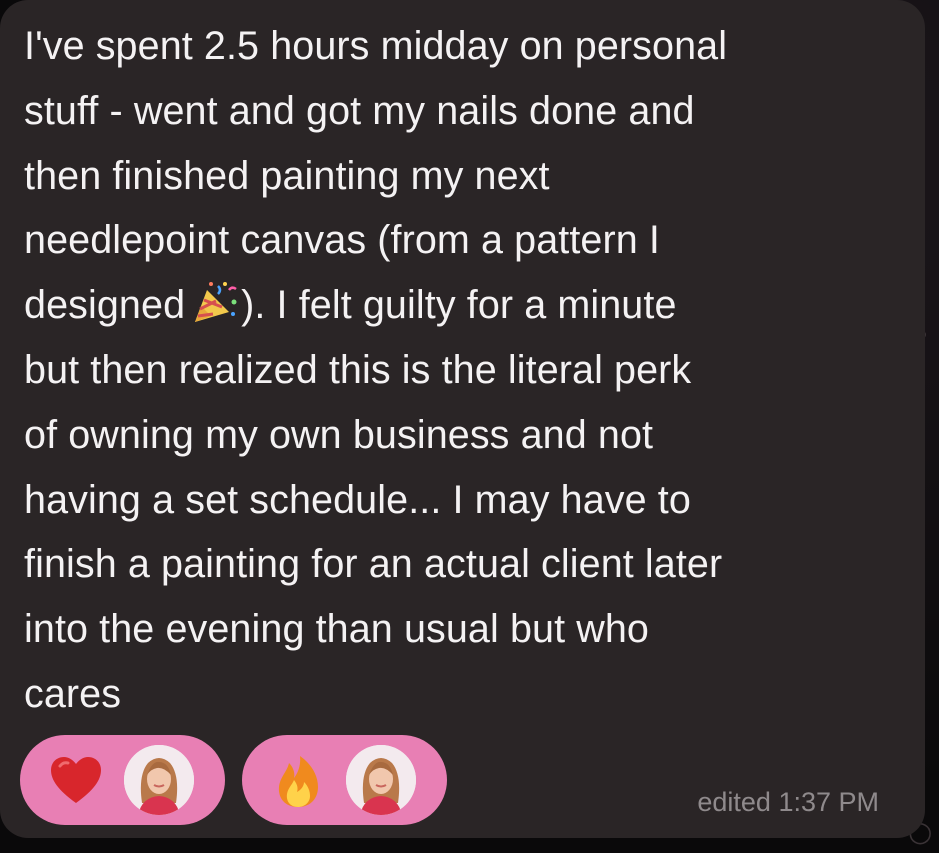 This screenshot has height=853, width=939. I want to click on message-line: having a set schedule... I may have to, so click(357, 499).